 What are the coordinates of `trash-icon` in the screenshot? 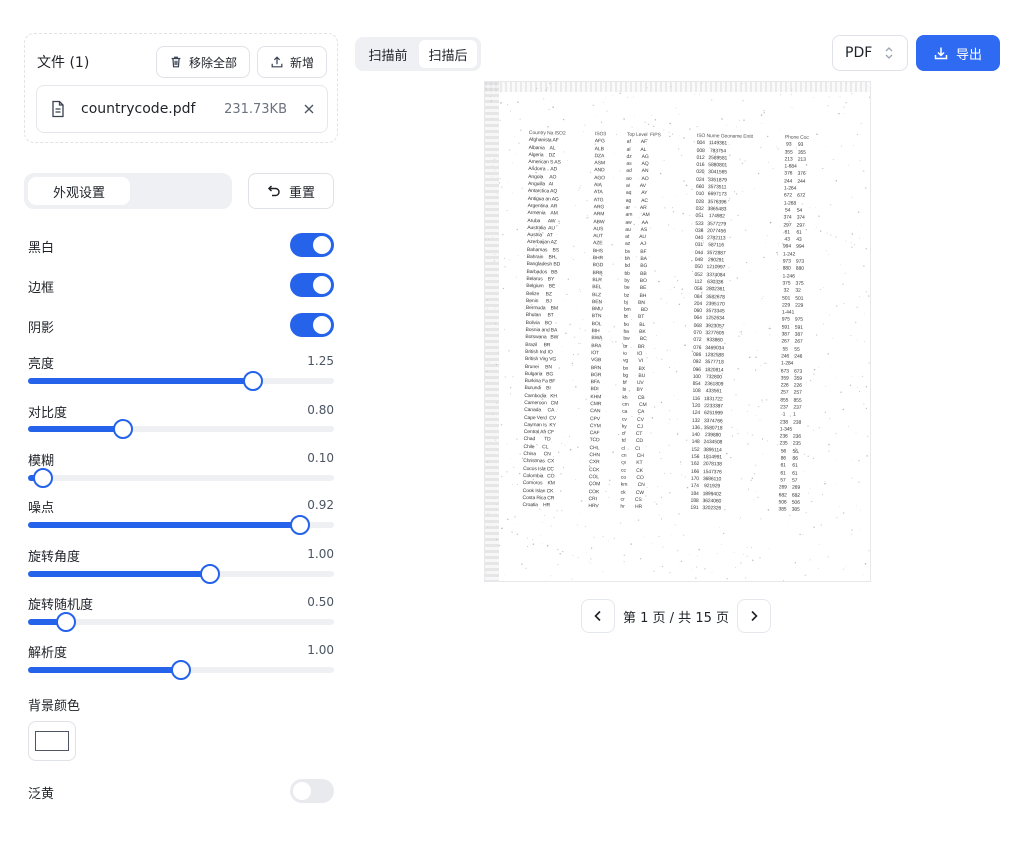 It's located at (176, 62).